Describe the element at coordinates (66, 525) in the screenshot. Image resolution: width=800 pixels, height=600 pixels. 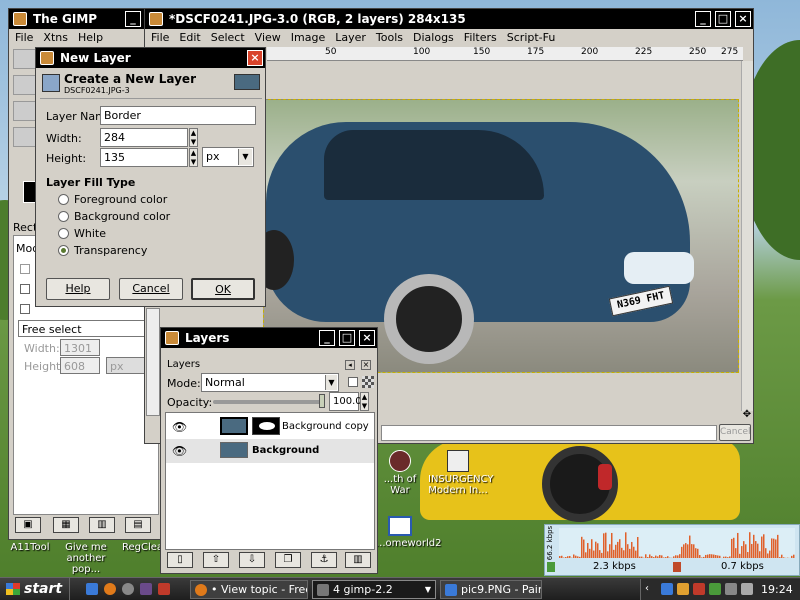
I see `restore-options-icon: ▦` at that location.